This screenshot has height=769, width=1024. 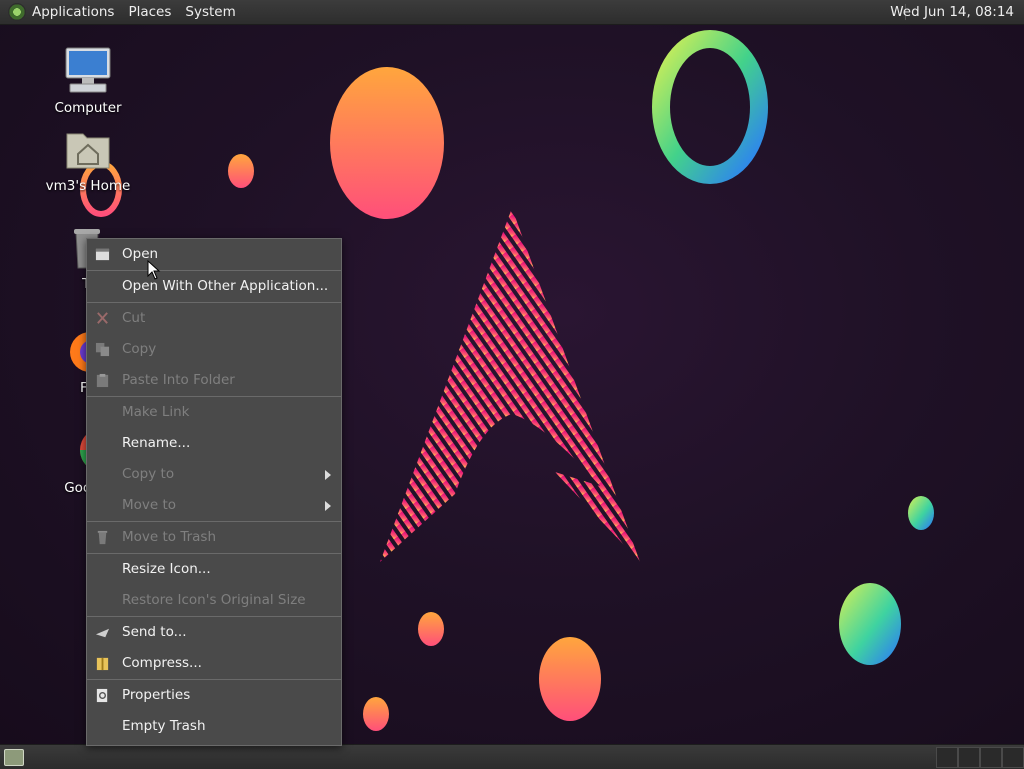 What do you see at coordinates (214, 474) in the screenshot?
I see `menu-item-copy-to: Copy to` at bounding box center [214, 474].